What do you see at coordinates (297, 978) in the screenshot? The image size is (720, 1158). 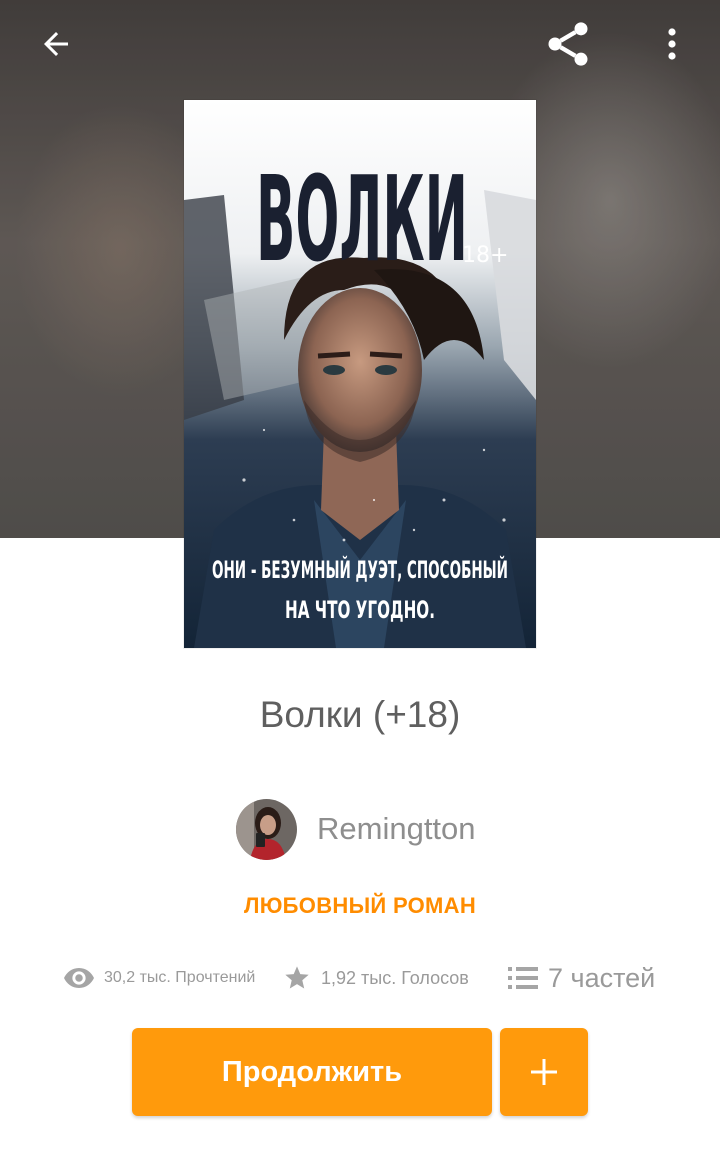 I see `star-icon` at bounding box center [297, 978].